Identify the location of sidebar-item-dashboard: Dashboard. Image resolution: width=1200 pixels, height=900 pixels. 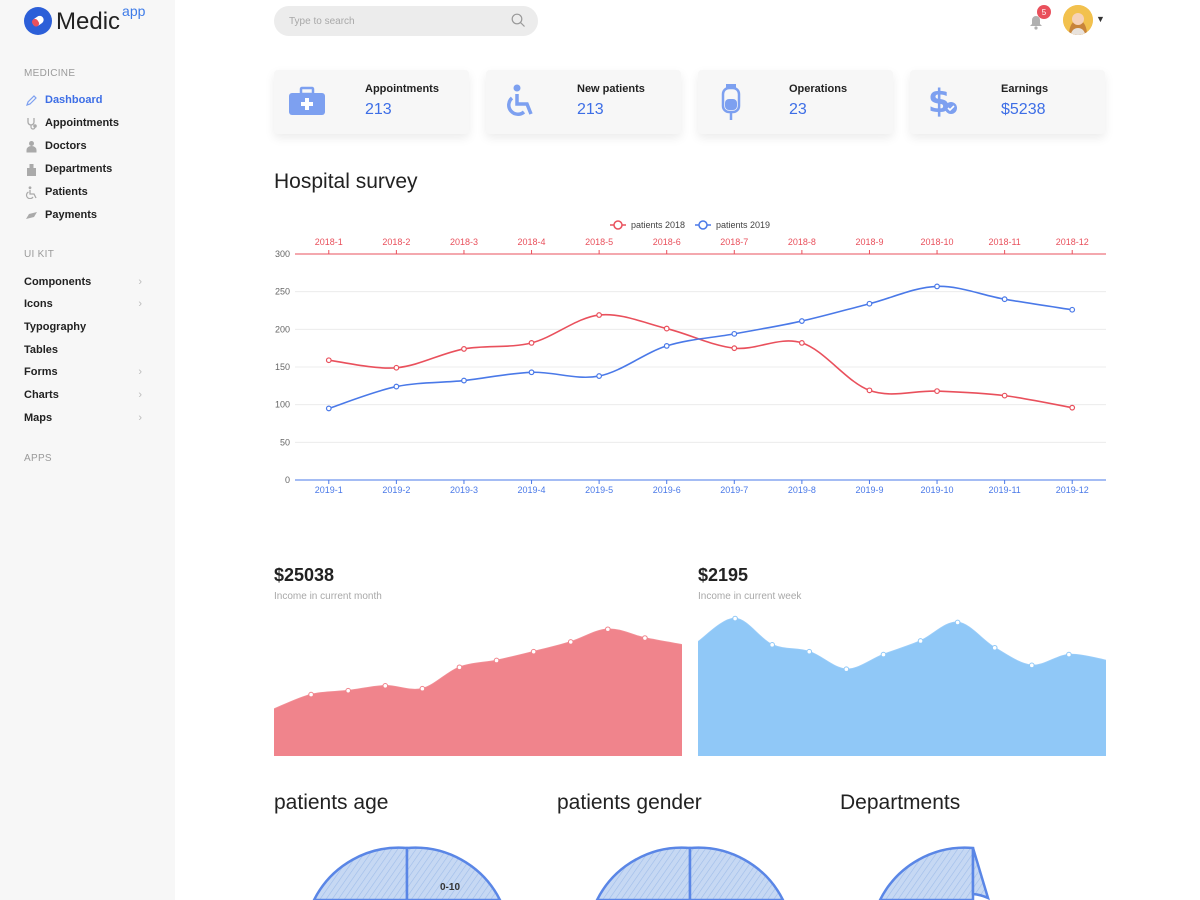
(84, 100).